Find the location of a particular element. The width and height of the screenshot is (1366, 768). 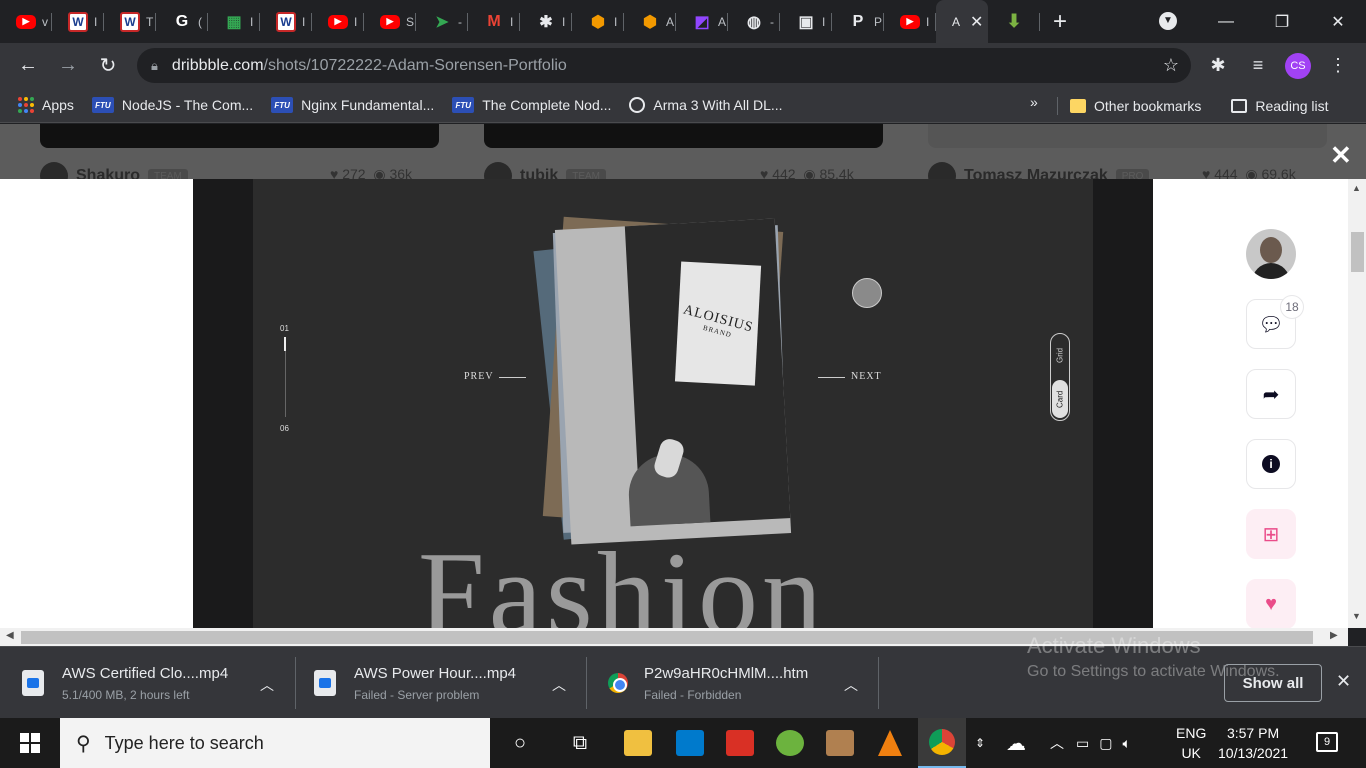

tab-close-icon: ✕ is located at coordinates (976, 22).